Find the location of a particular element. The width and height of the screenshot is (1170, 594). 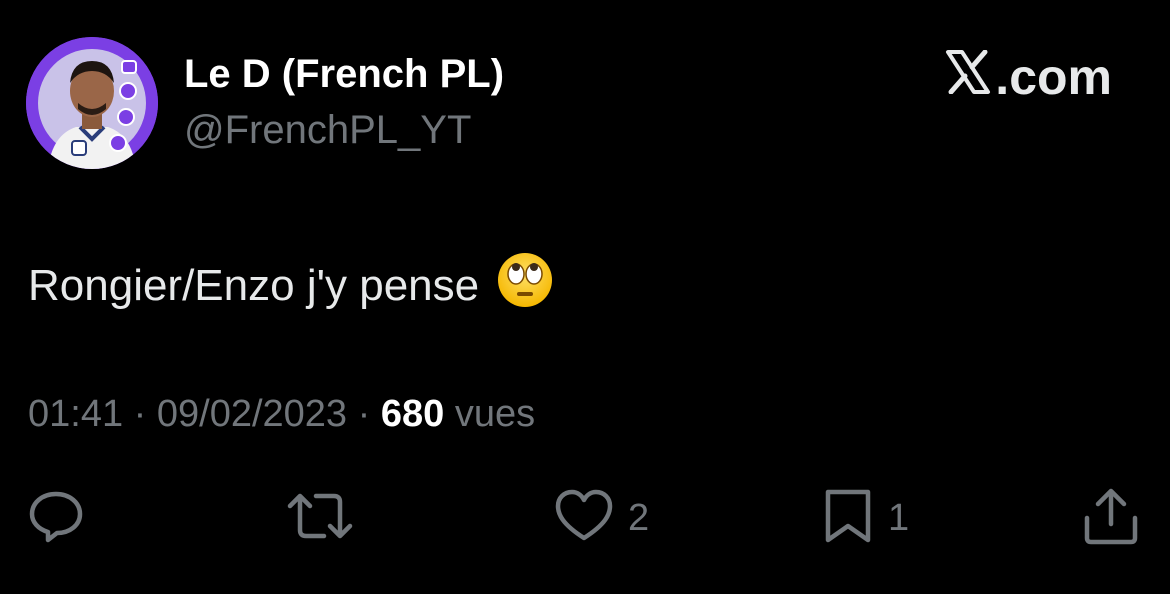

bookmark-button: 1 is located at coordinates (865, 518).